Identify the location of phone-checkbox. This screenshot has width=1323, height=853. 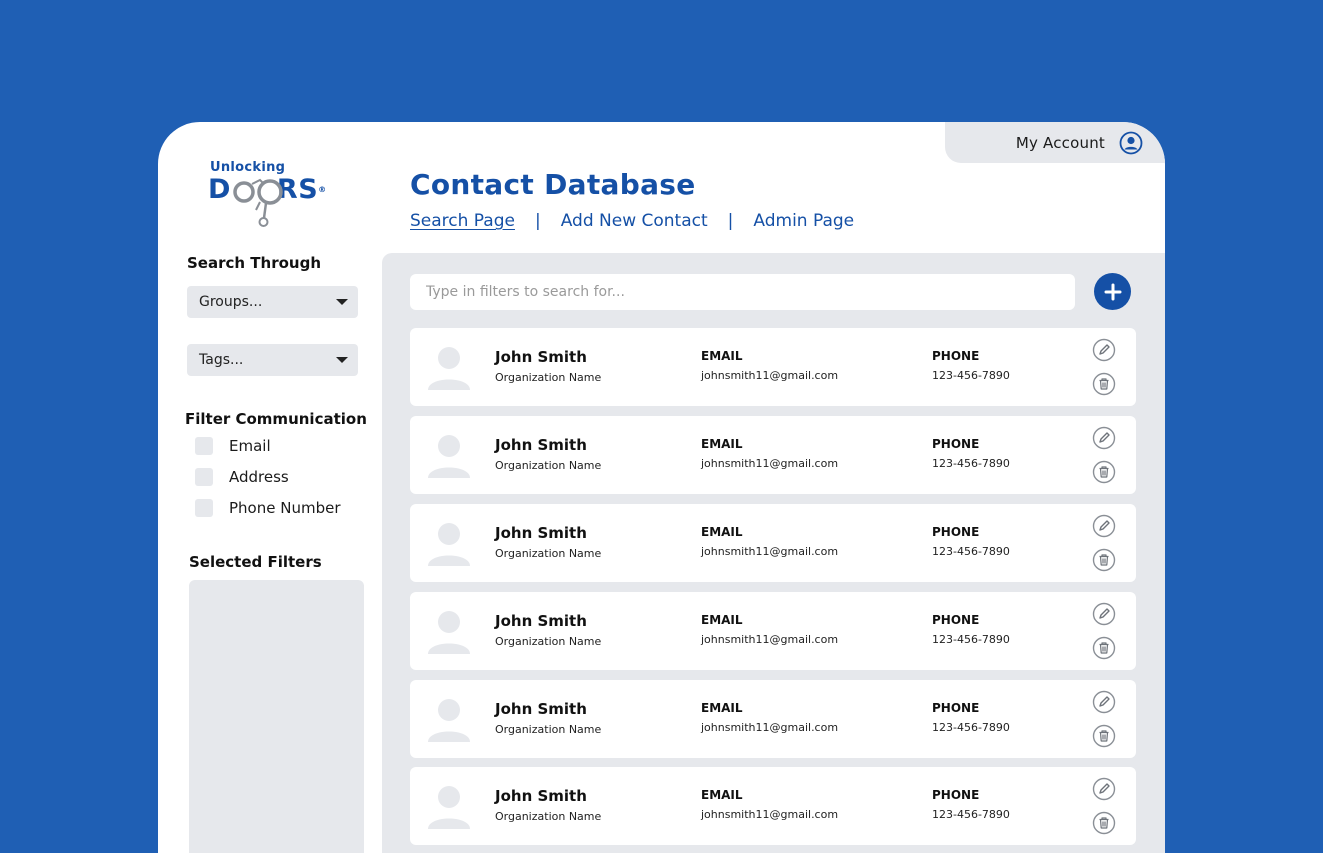
(204, 508).